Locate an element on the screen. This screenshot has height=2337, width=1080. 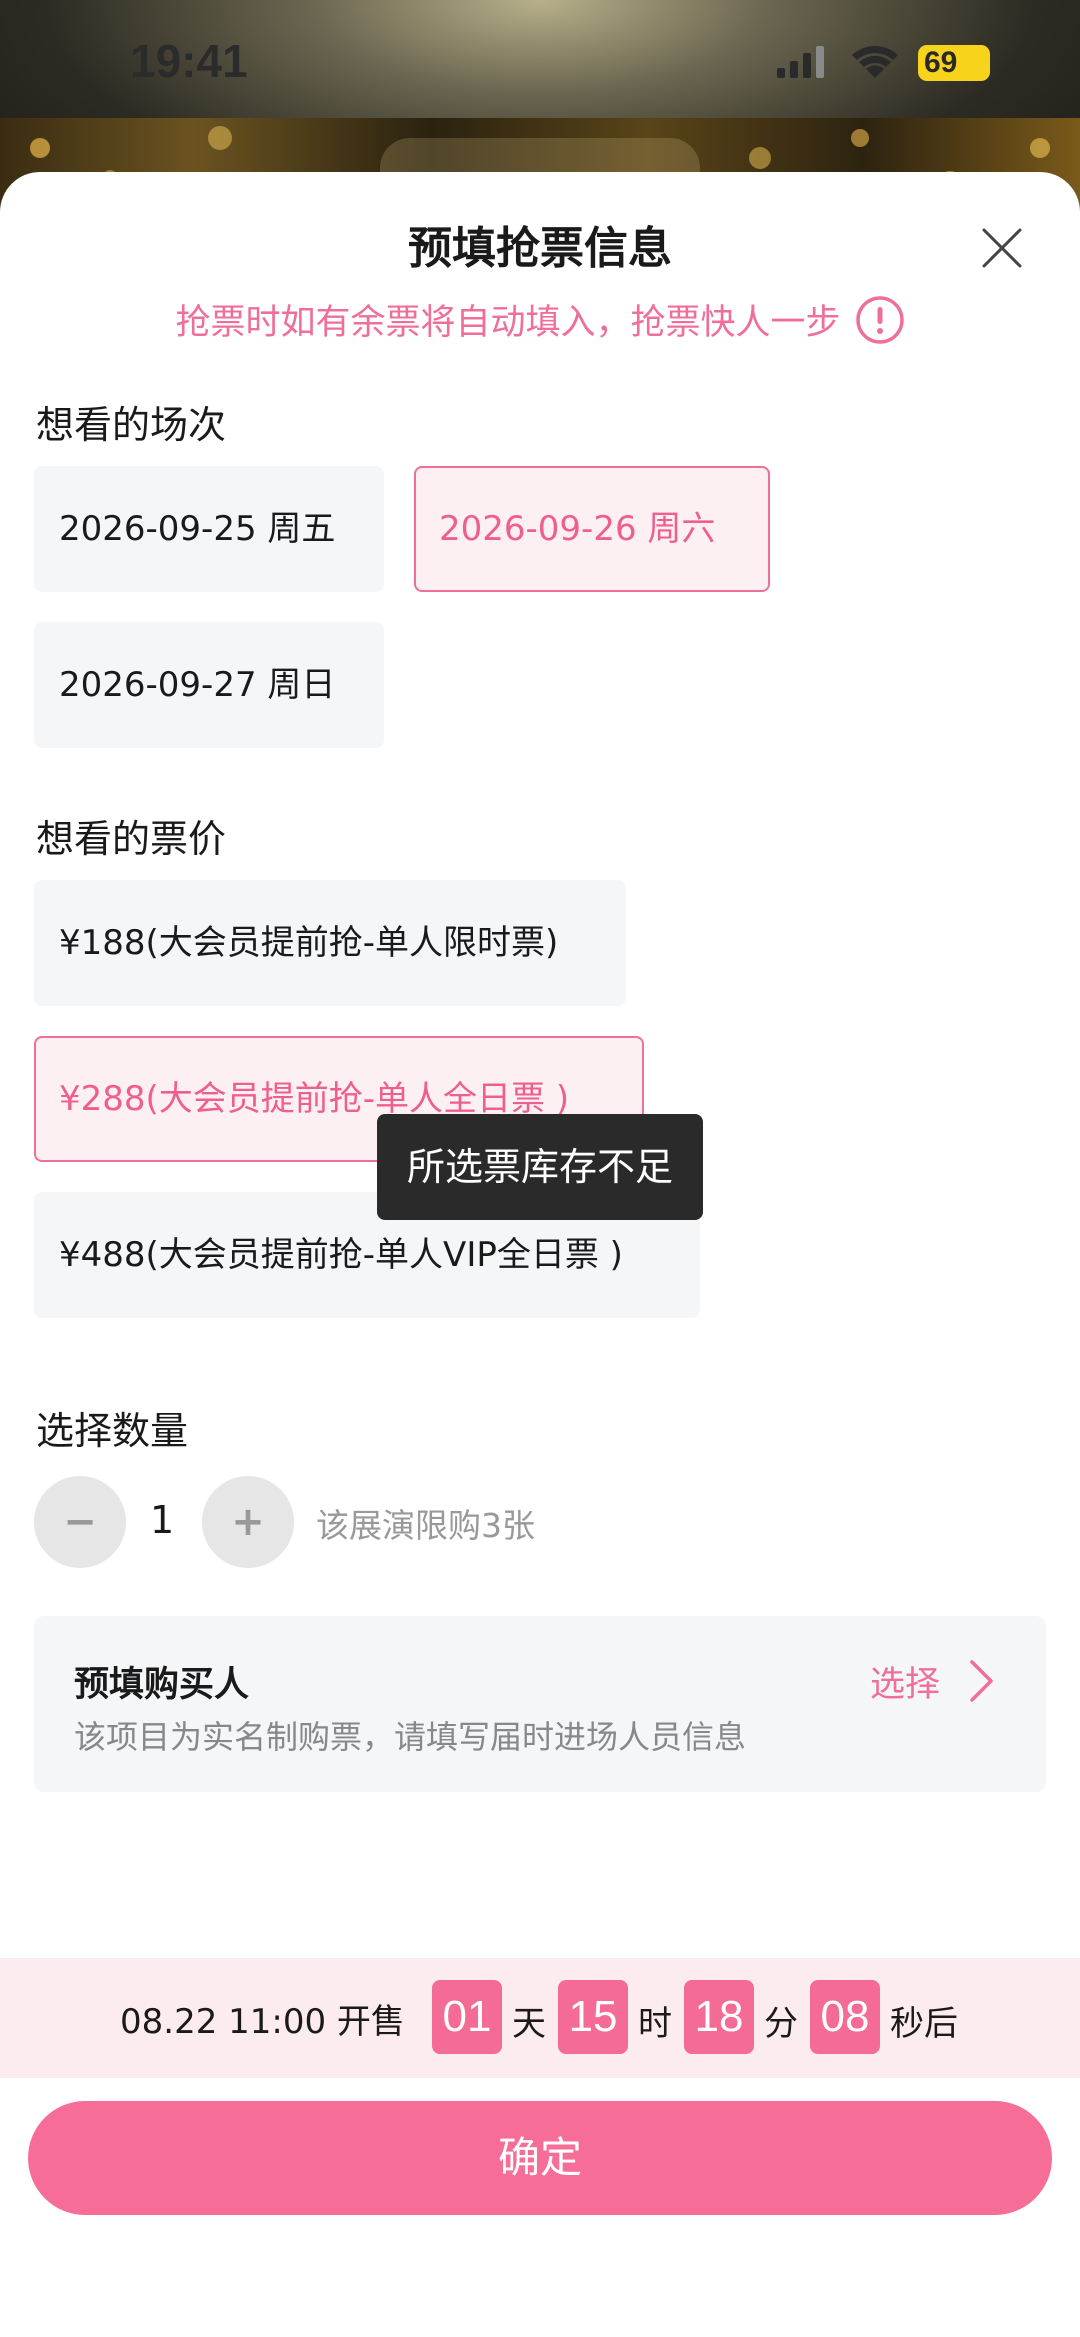
countdown-hours: 15 is located at coordinates (593, 2017).